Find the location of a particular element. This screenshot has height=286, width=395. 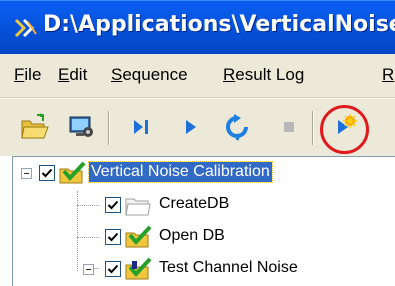

menu-result-log: Result Log is located at coordinates (263, 75).